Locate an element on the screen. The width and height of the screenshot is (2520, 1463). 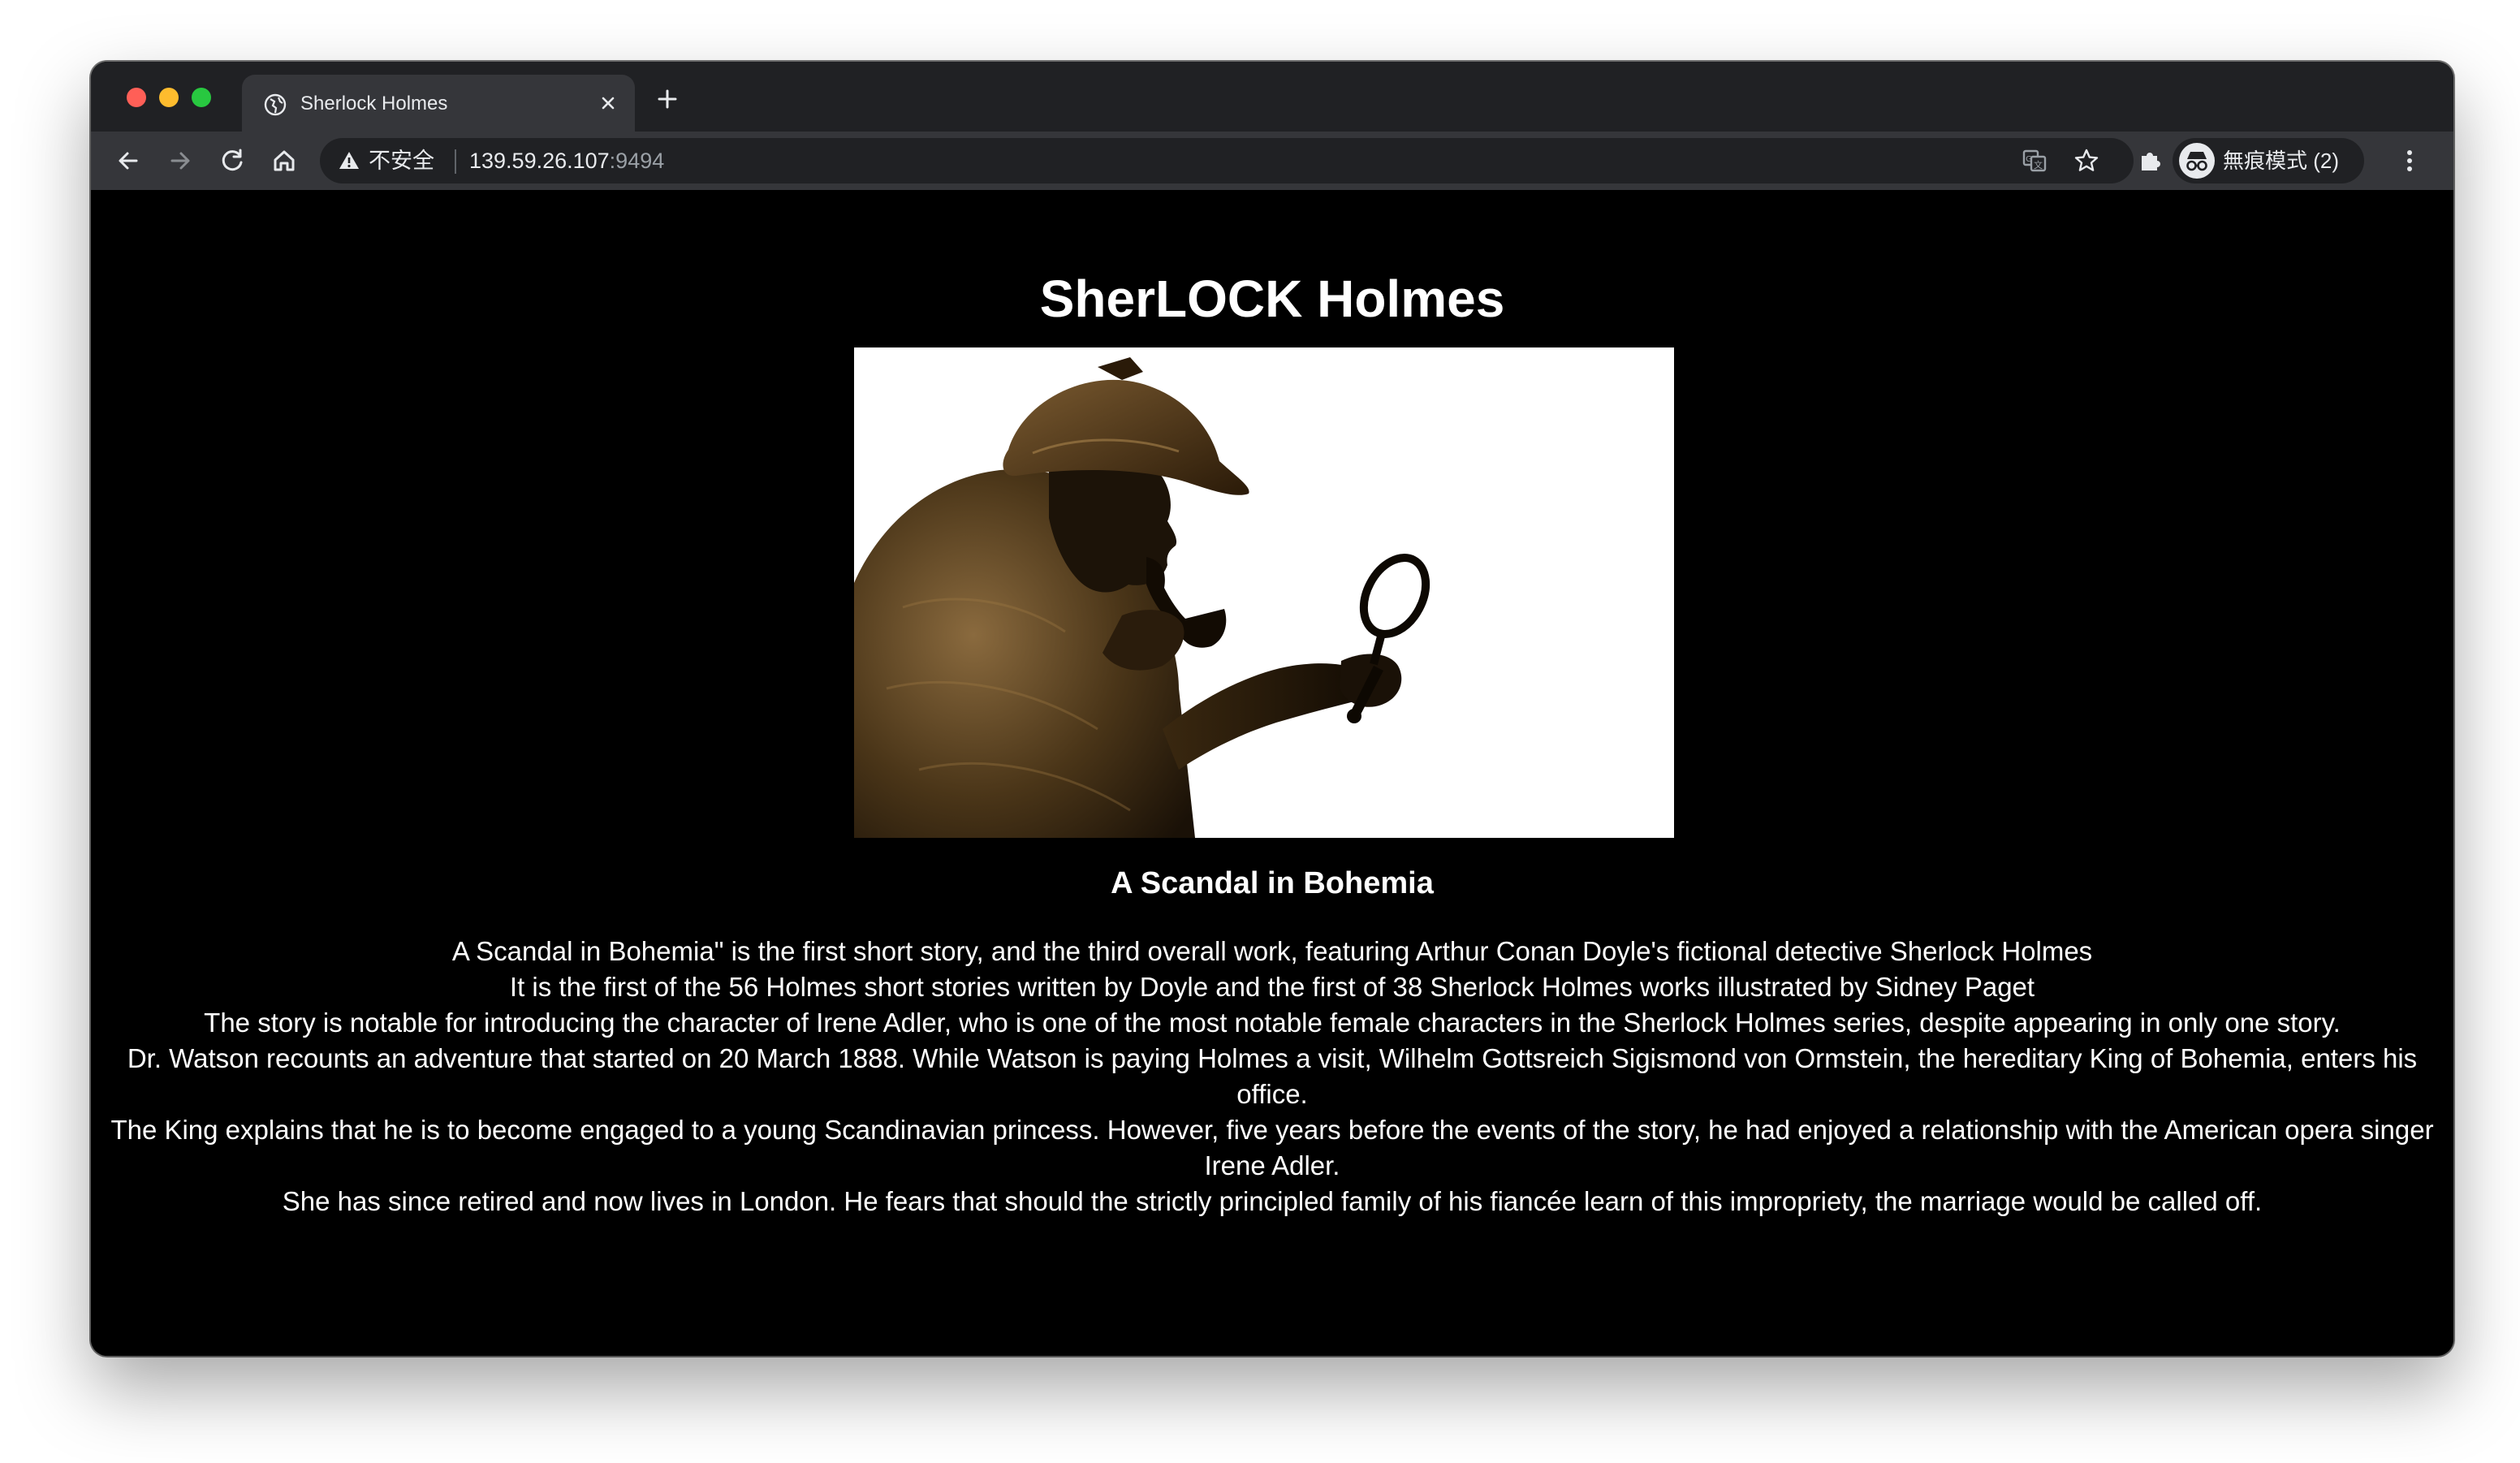
browser-toolbar: 不安全 139.59.26.107:9494 文 G 無痕模式 (2) is located at coordinates (1272, 161).